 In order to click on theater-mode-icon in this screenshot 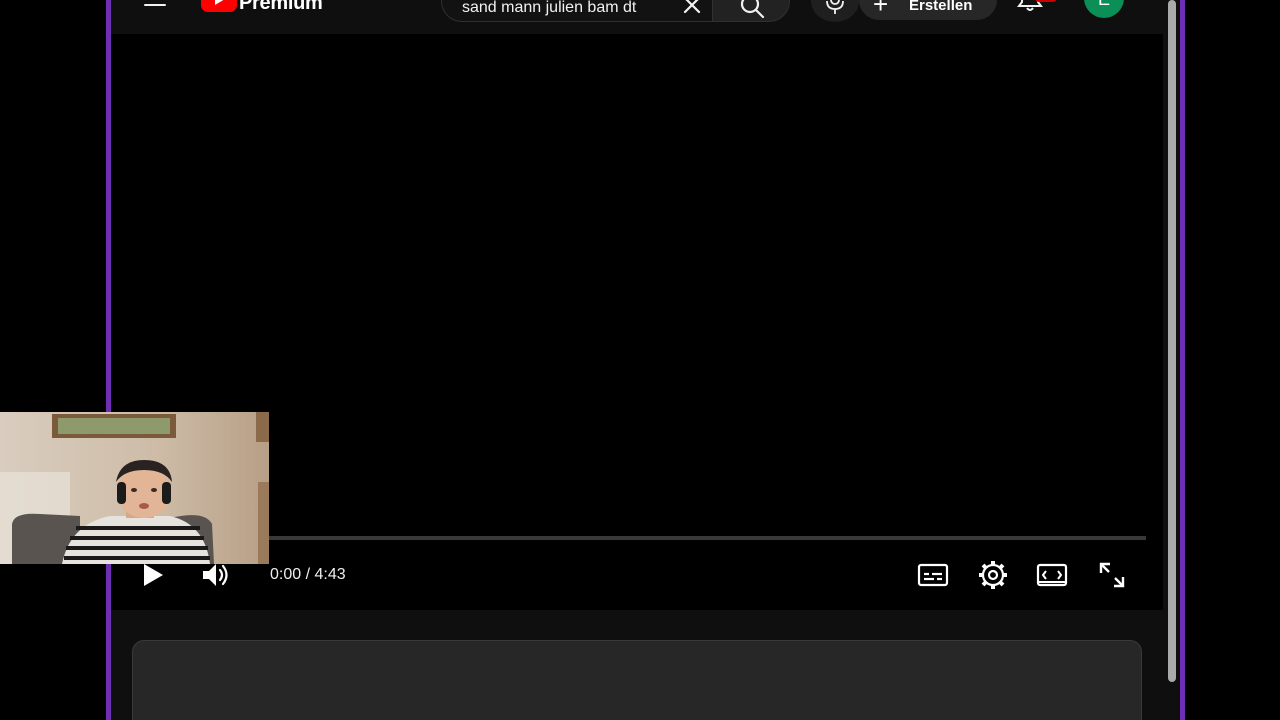, I will do `click(1052, 575)`.